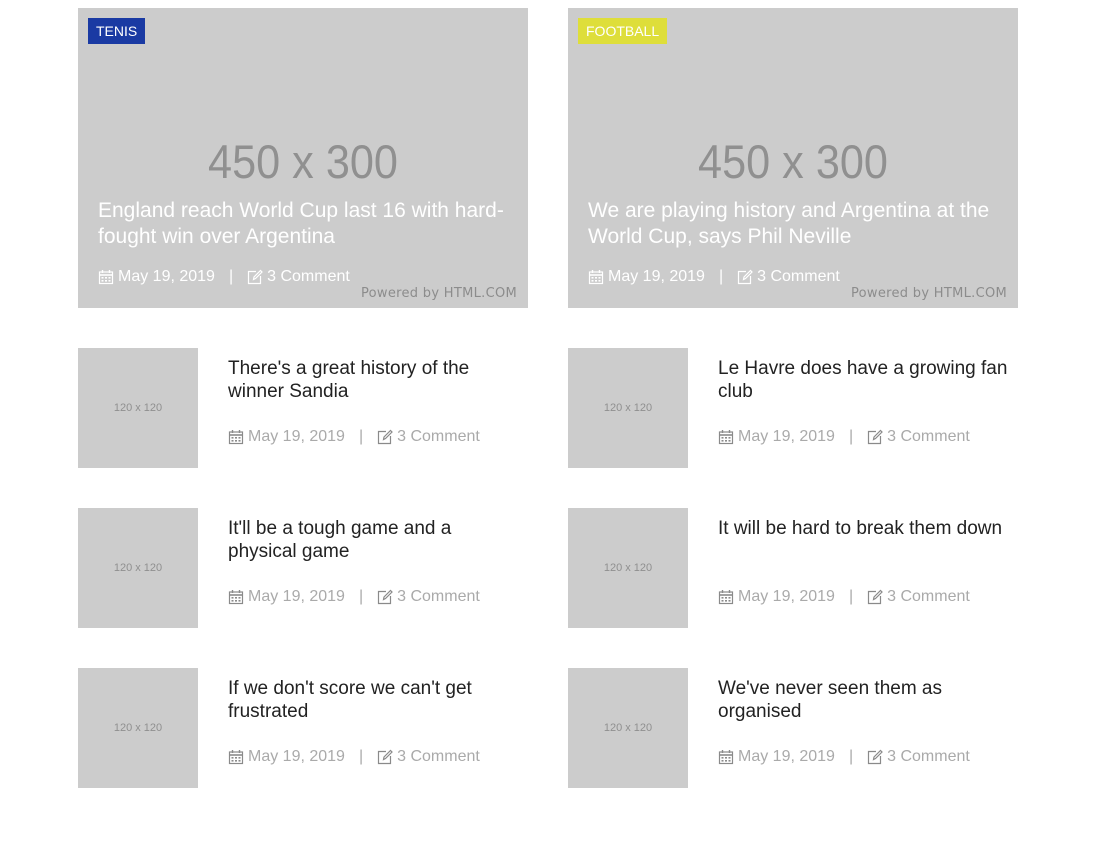 The height and width of the screenshot is (848, 1101). What do you see at coordinates (863, 528) in the screenshot?
I see `post-title: It will be hard to break them down` at bounding box center [863, 528].